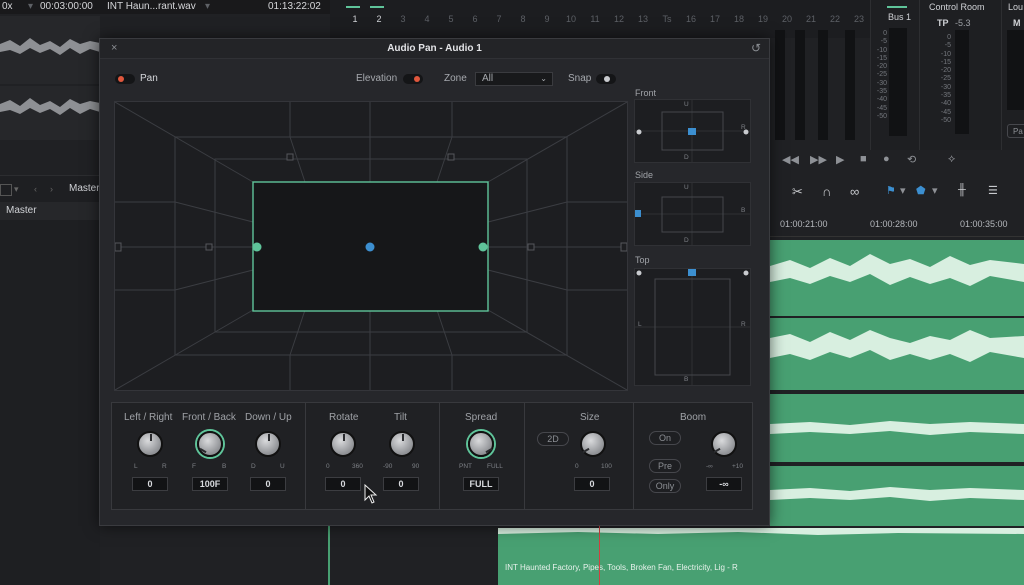 The width and height of the screenshot is (1024, 585). I want to click on channel-number: 17, so click(715, 19).